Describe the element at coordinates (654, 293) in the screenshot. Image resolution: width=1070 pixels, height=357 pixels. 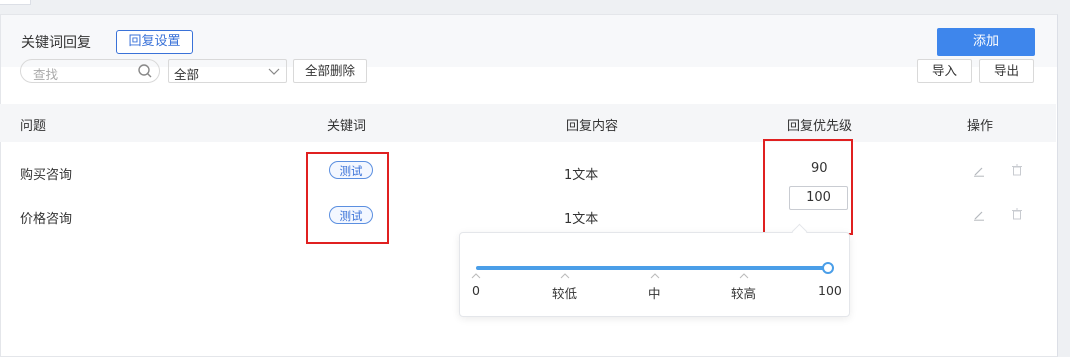
I see `slider-label-mid: 中` at that location.